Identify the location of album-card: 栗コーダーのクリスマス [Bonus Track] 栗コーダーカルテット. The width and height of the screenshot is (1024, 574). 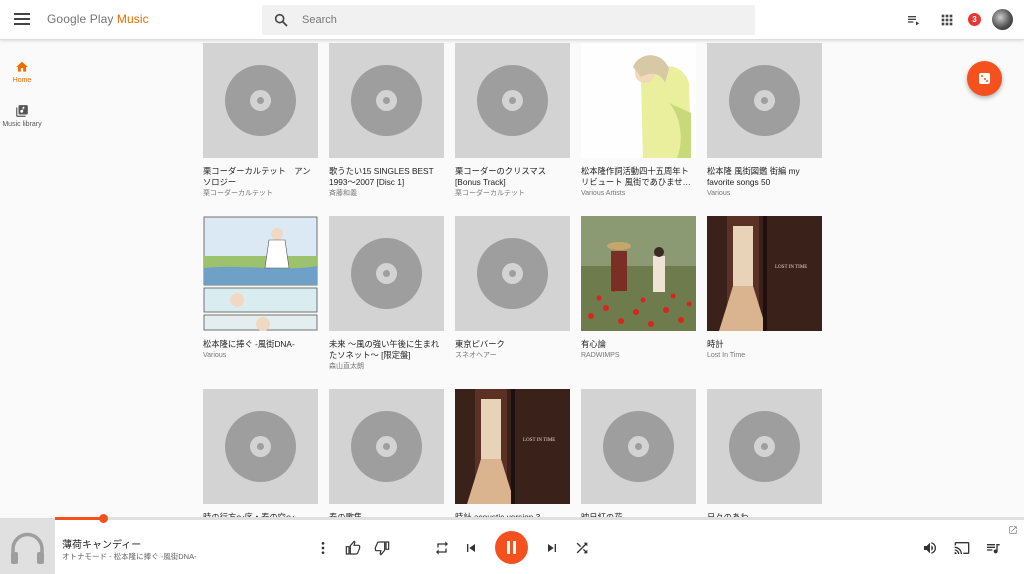
(512, 121).